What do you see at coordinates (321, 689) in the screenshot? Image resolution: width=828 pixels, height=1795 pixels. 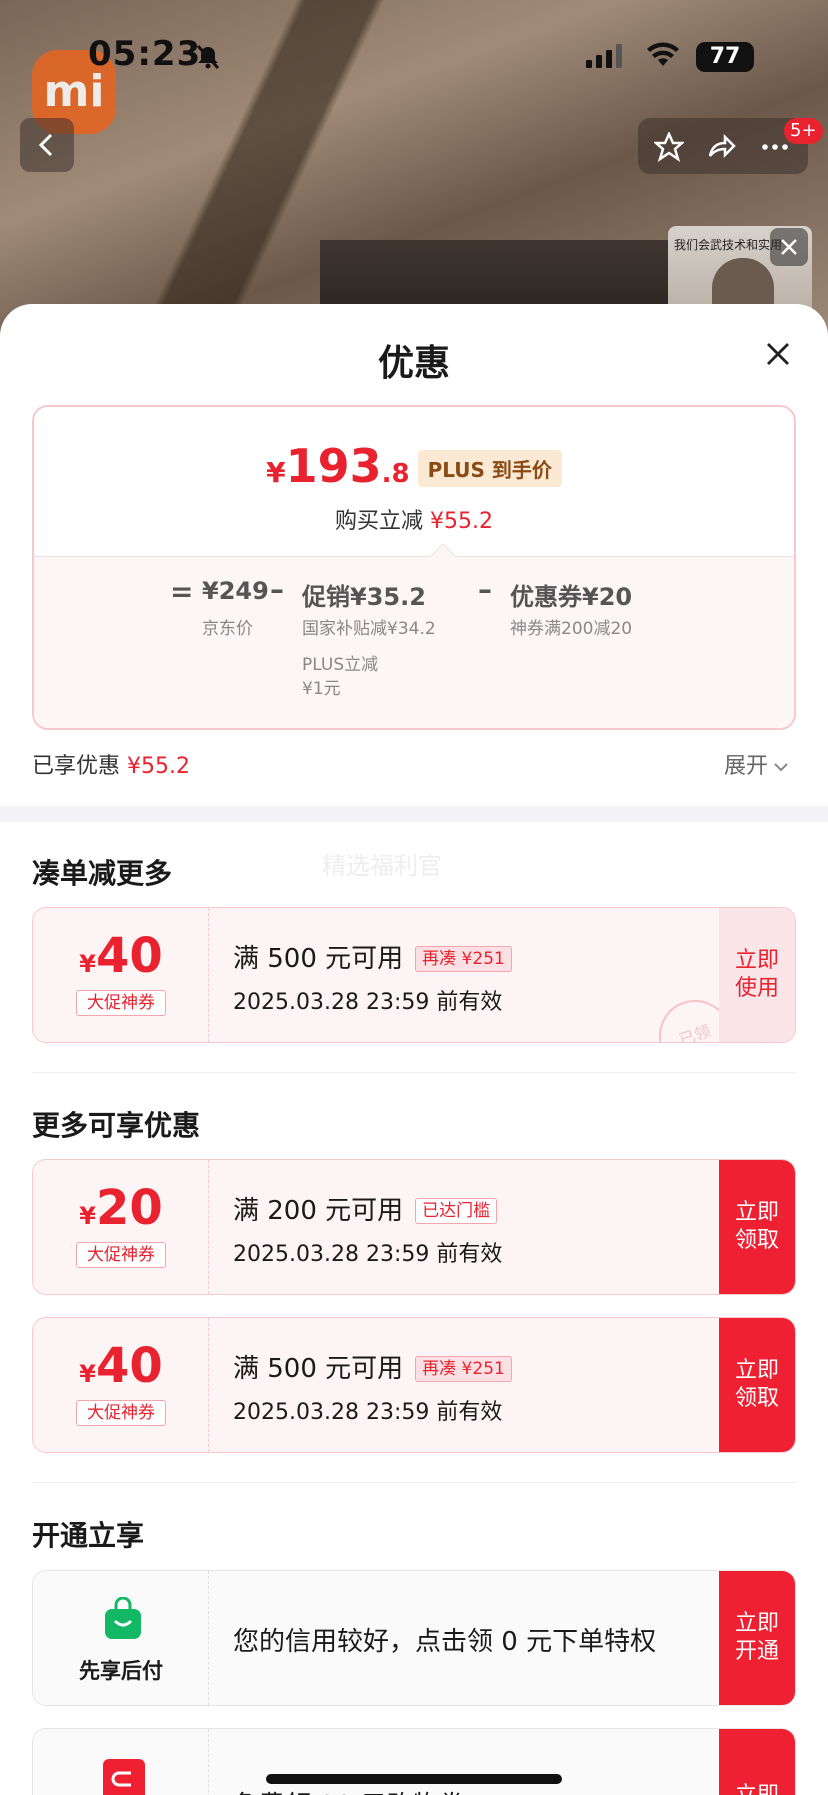 I see `plus-reduce-amount: ¥1元` at bounding box center [321, 689].